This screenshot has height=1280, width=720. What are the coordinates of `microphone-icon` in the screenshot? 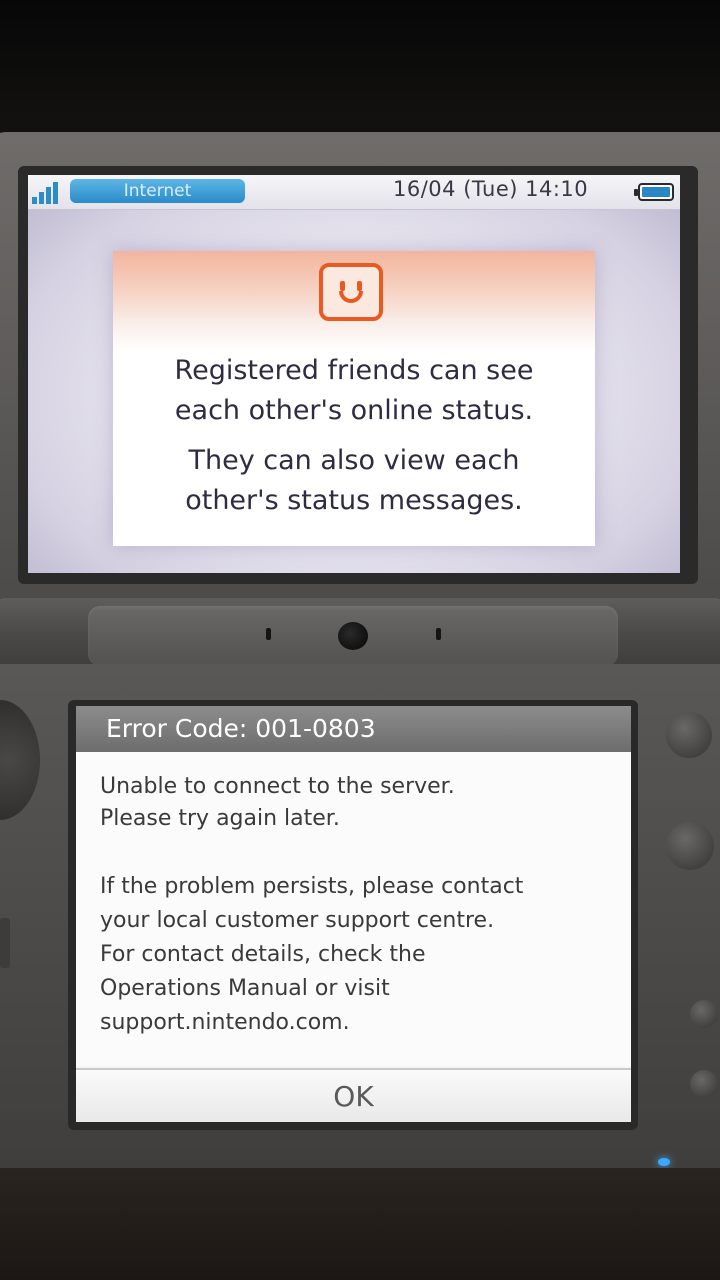 It's located at (268, 634).